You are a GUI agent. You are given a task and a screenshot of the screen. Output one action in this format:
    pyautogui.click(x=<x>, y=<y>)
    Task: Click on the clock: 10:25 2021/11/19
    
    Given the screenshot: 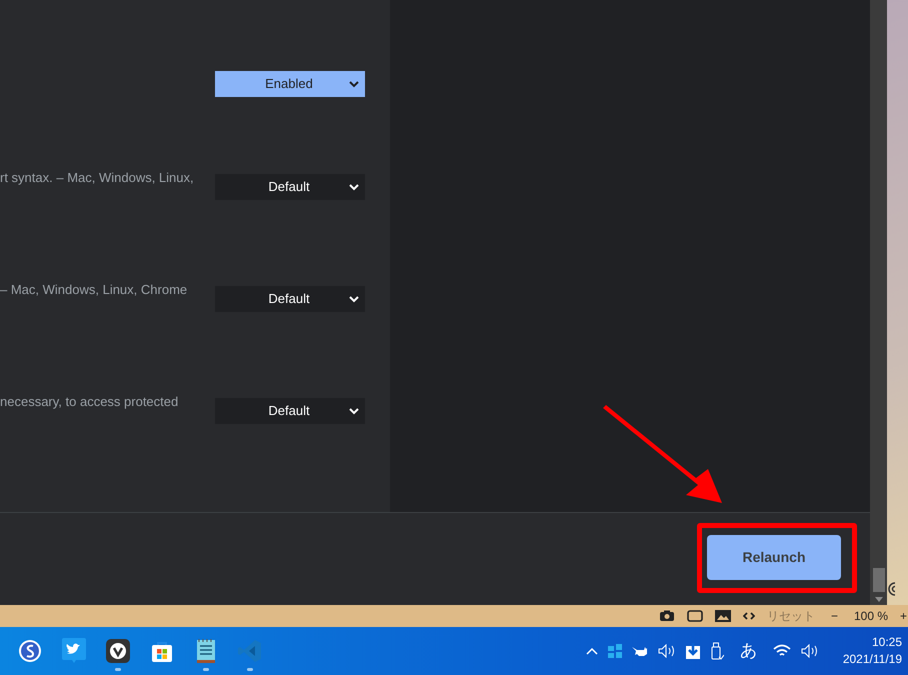 What is the action you would take?
    pyautogui.click(x=865, y=651)
    